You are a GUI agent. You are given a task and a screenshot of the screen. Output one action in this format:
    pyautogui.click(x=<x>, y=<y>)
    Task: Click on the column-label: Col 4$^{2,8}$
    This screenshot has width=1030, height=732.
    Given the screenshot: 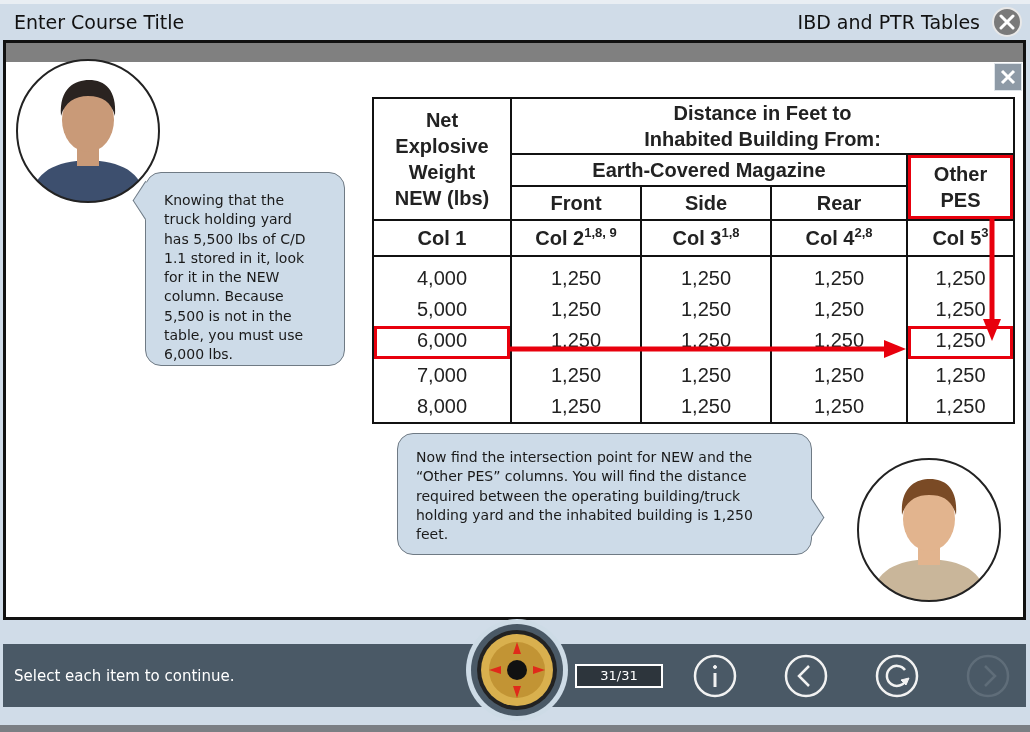 What is the action you would take?
    pyautogui.click(x=839, y=238)
    